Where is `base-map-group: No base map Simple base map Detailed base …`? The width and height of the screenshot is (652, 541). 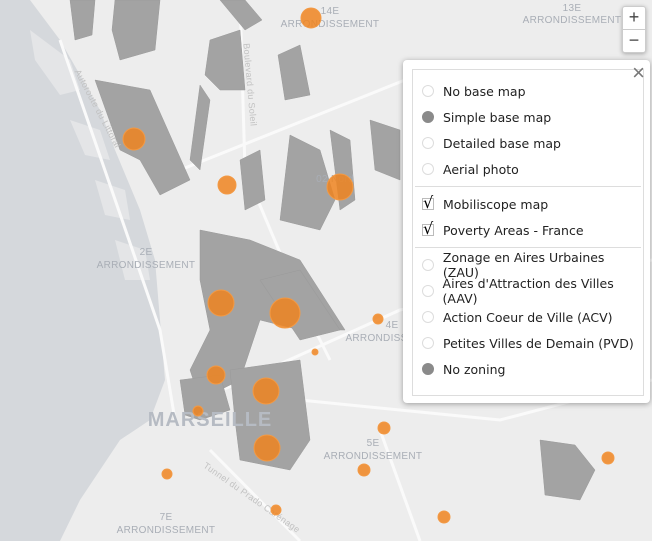 base-map-group: No base map Simple base map Detailed base … is located at coordinates (528, 130).